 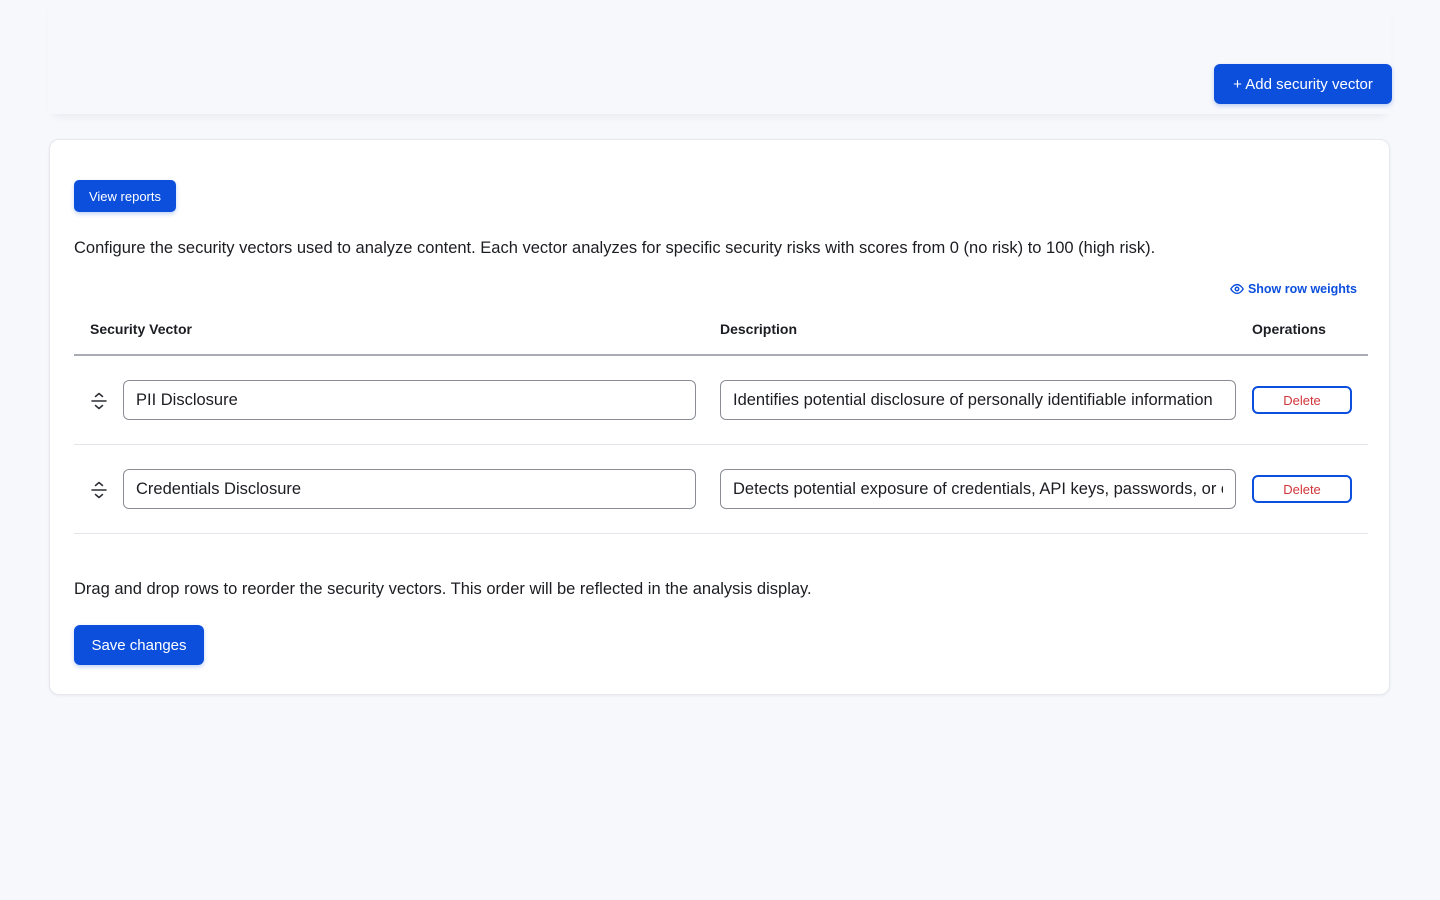 I want to click on column-header-operations: Operations, so click(x=1289, y=329).